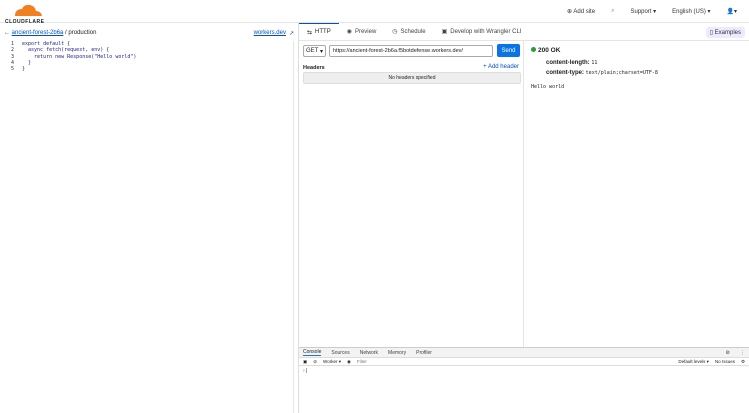 Image resolution: width=749 pixels, height=413 pixels. What do you see at coordinates (524, 371) in the screenshot?
I see `console-prompt: › |` at bounding box center [524, 371].